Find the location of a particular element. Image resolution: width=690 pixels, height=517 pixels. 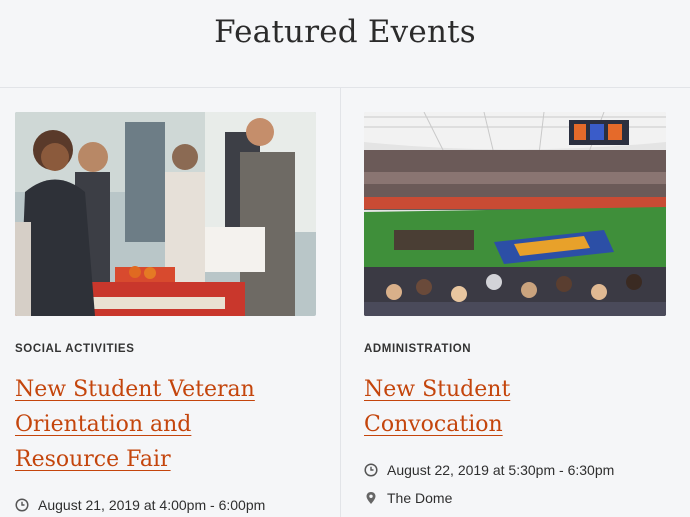

map-pin-icon is located at coordinates (371, 498).